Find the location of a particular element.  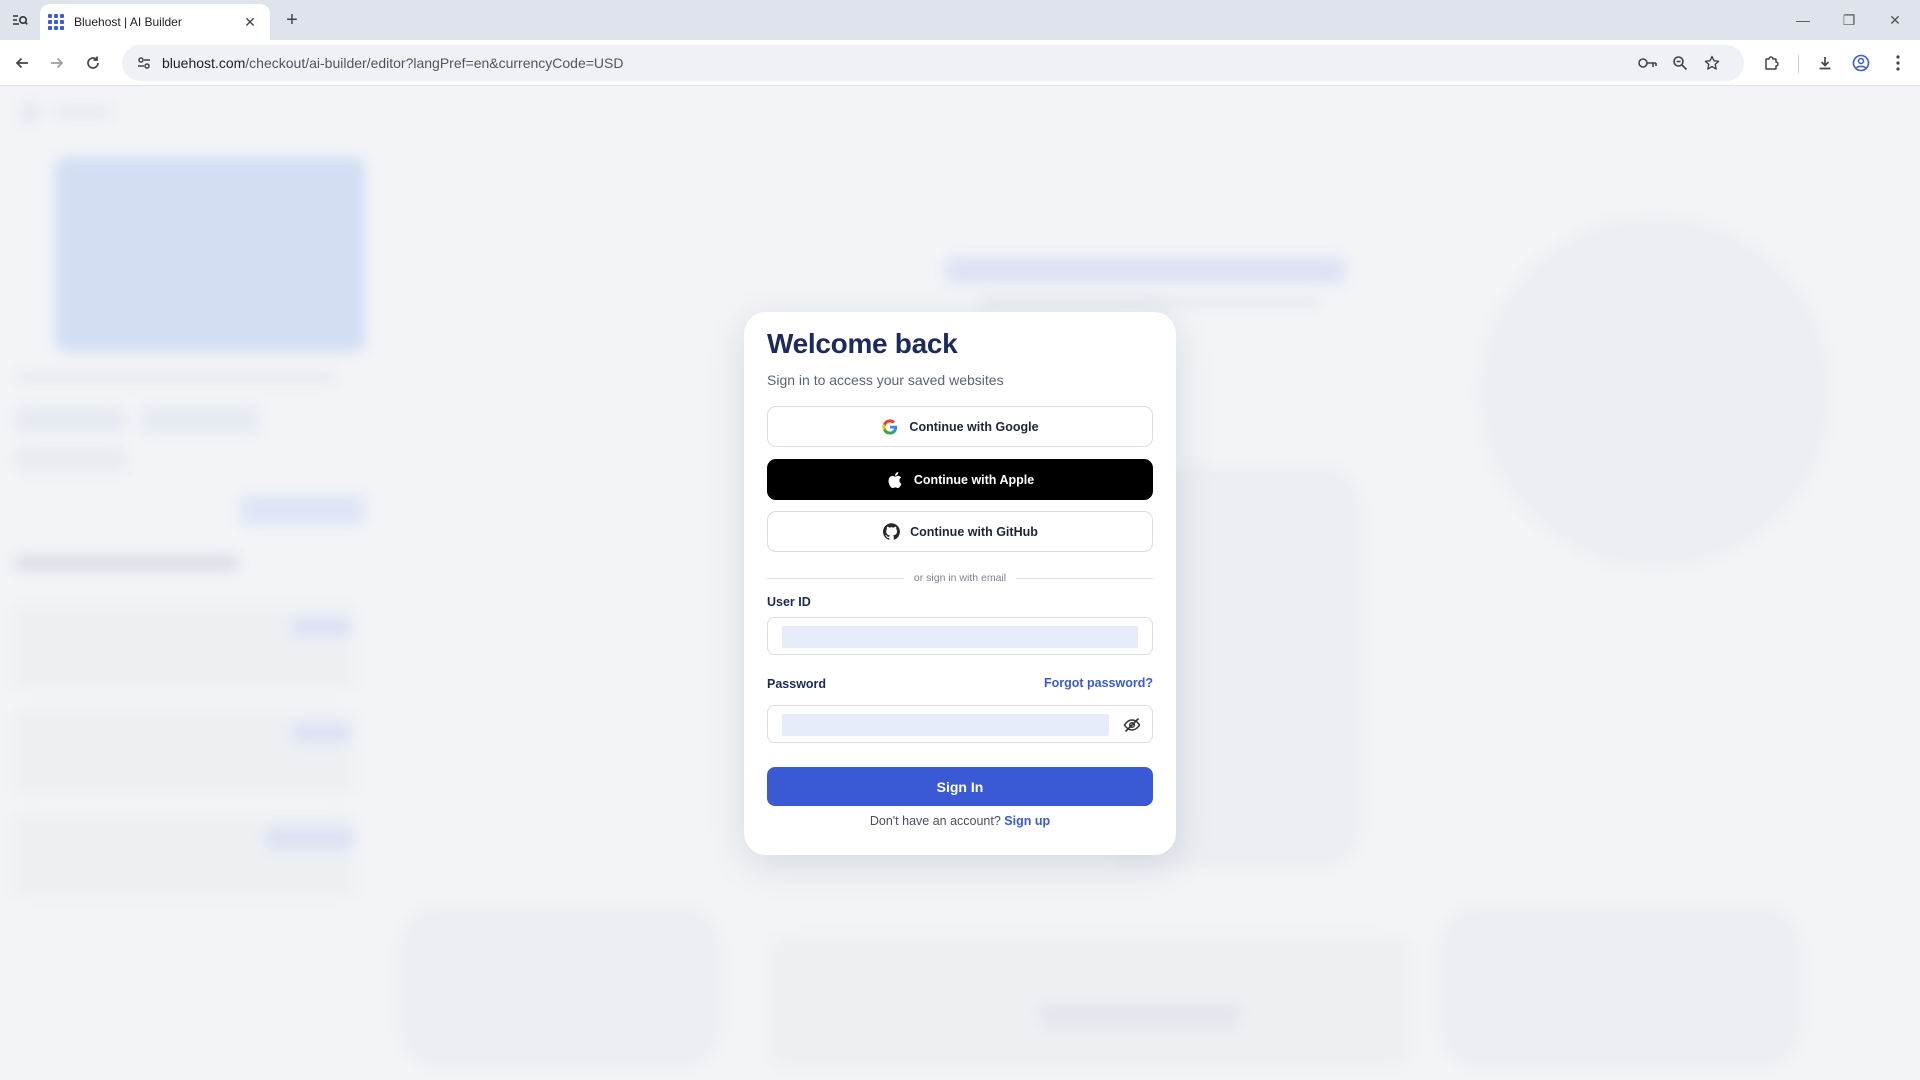

url-host: bluehost.com is located at coordinates (204, 63).